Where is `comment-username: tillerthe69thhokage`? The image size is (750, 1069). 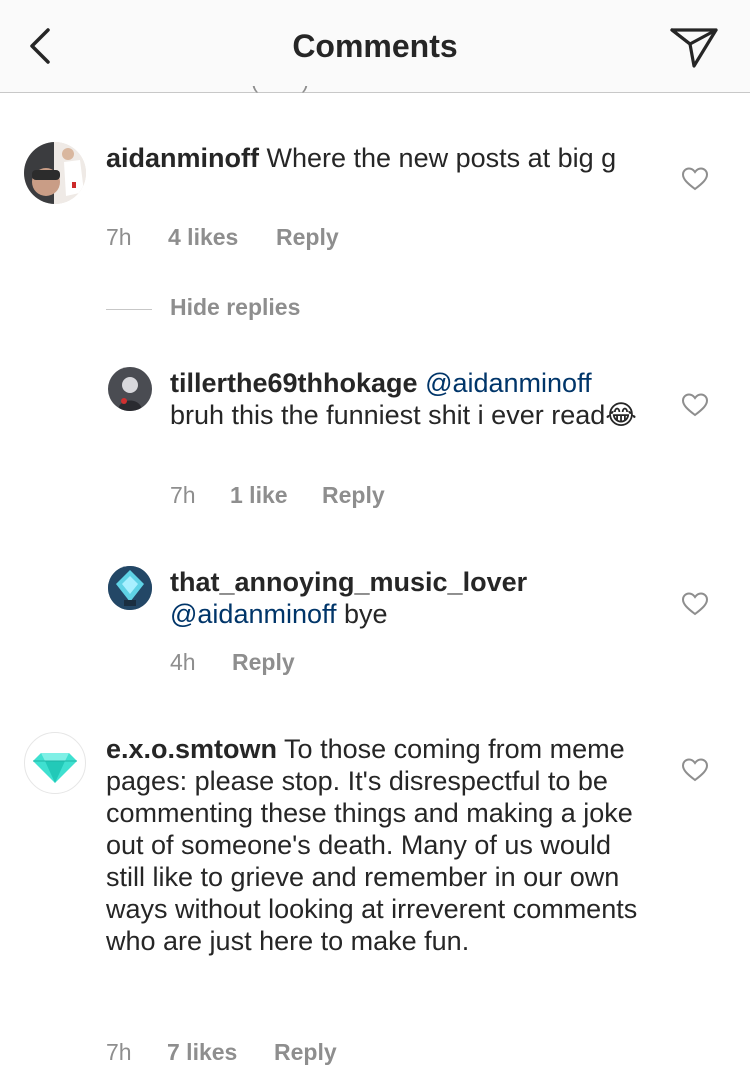 comment-username: tillerthe69thhokage is located at coordinates (294, 383).